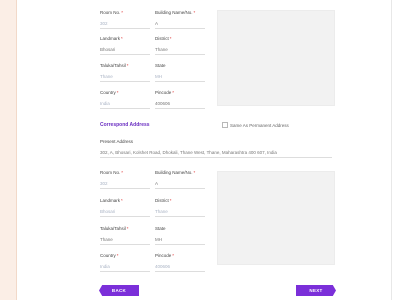  What do you see at coordinates (125, 77) in the screenshot?
I see `taluka-input: Thane` at bounding box center [125, 77].